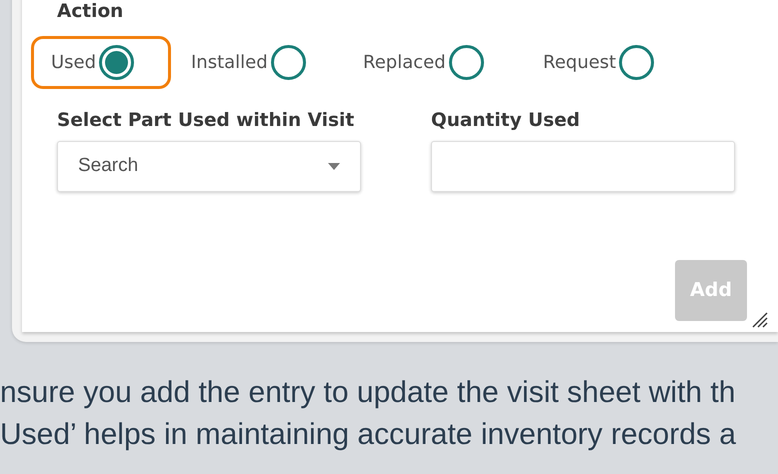  I want to click on radio-label: Used, so click(73, 62).